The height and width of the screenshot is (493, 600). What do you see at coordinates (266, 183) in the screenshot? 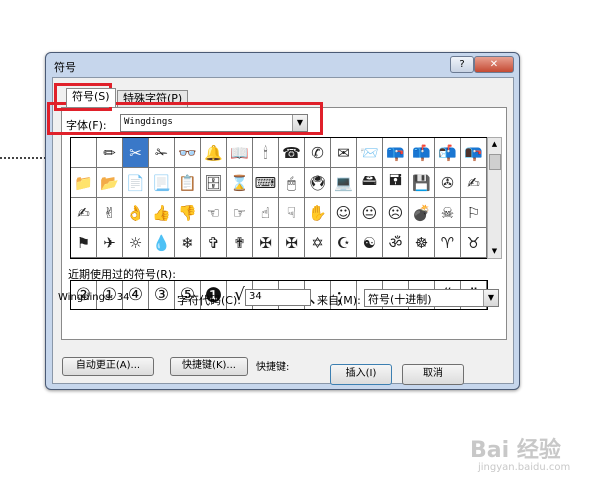
I see `symbol-cell: ⌨` at bounding box center [266, 183].